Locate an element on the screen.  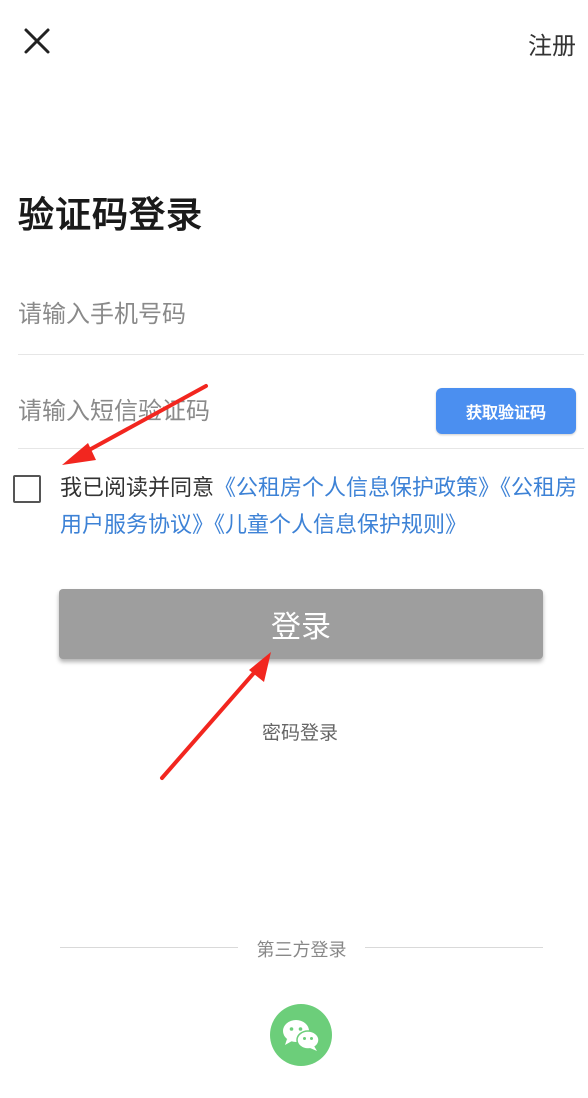
close-button is located at coordinates (38, 42).